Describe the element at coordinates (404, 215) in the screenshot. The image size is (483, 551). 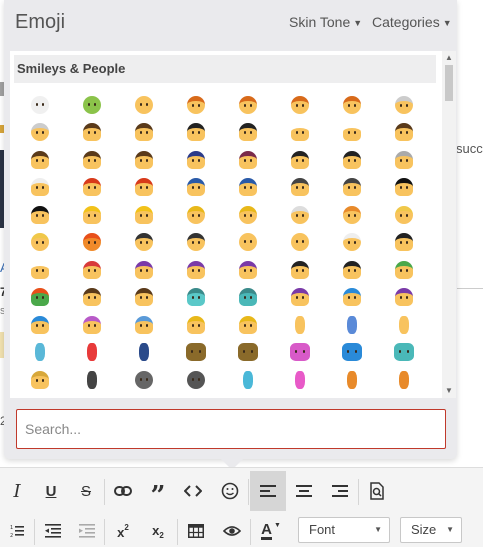
I see `emoji-blond-man` at that location.